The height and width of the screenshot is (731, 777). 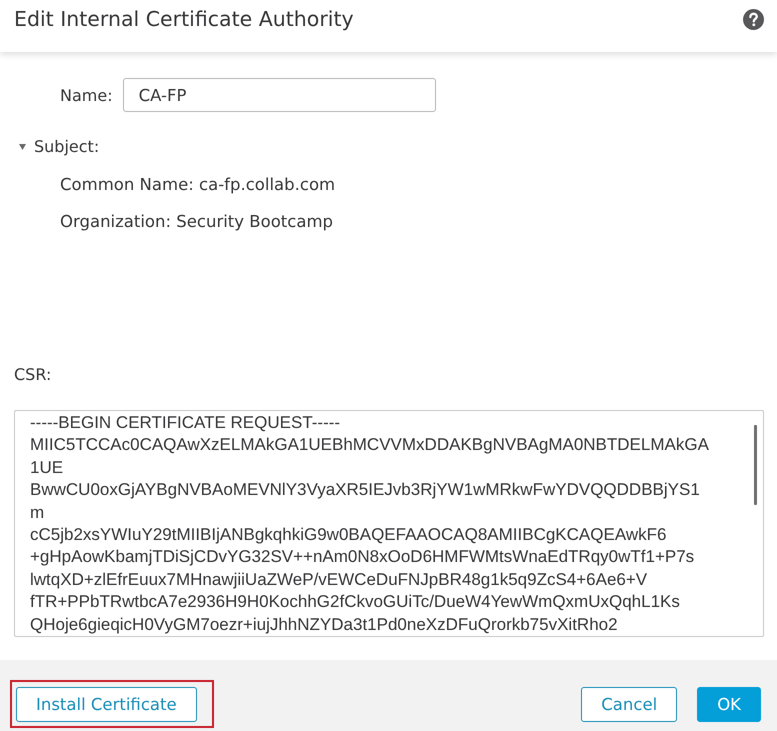 I want to click on action-button: Cancel, so click(x=629, y=704).